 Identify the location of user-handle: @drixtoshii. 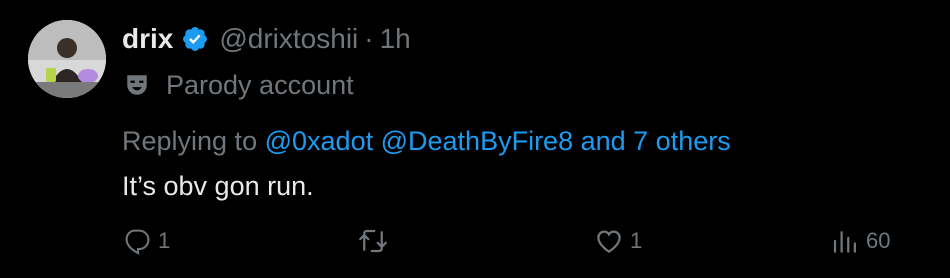
(288, 39).